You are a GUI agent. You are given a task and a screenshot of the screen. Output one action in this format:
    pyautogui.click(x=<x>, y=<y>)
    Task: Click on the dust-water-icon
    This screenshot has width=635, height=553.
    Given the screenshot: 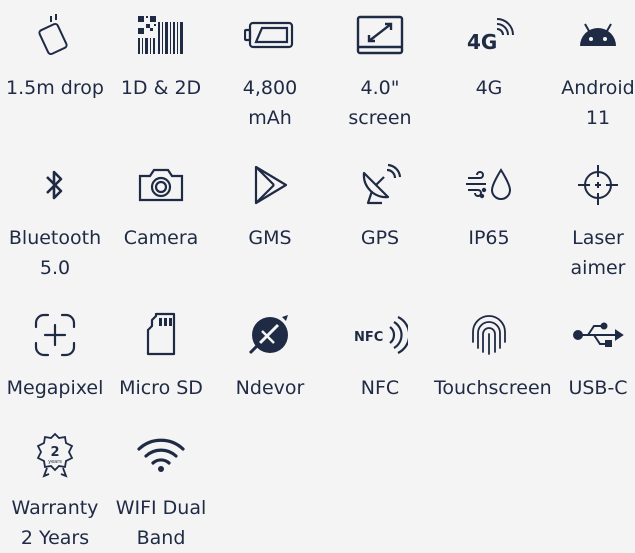 What is the action you would take?
    pyautogui.click(x=489, y=185)
    